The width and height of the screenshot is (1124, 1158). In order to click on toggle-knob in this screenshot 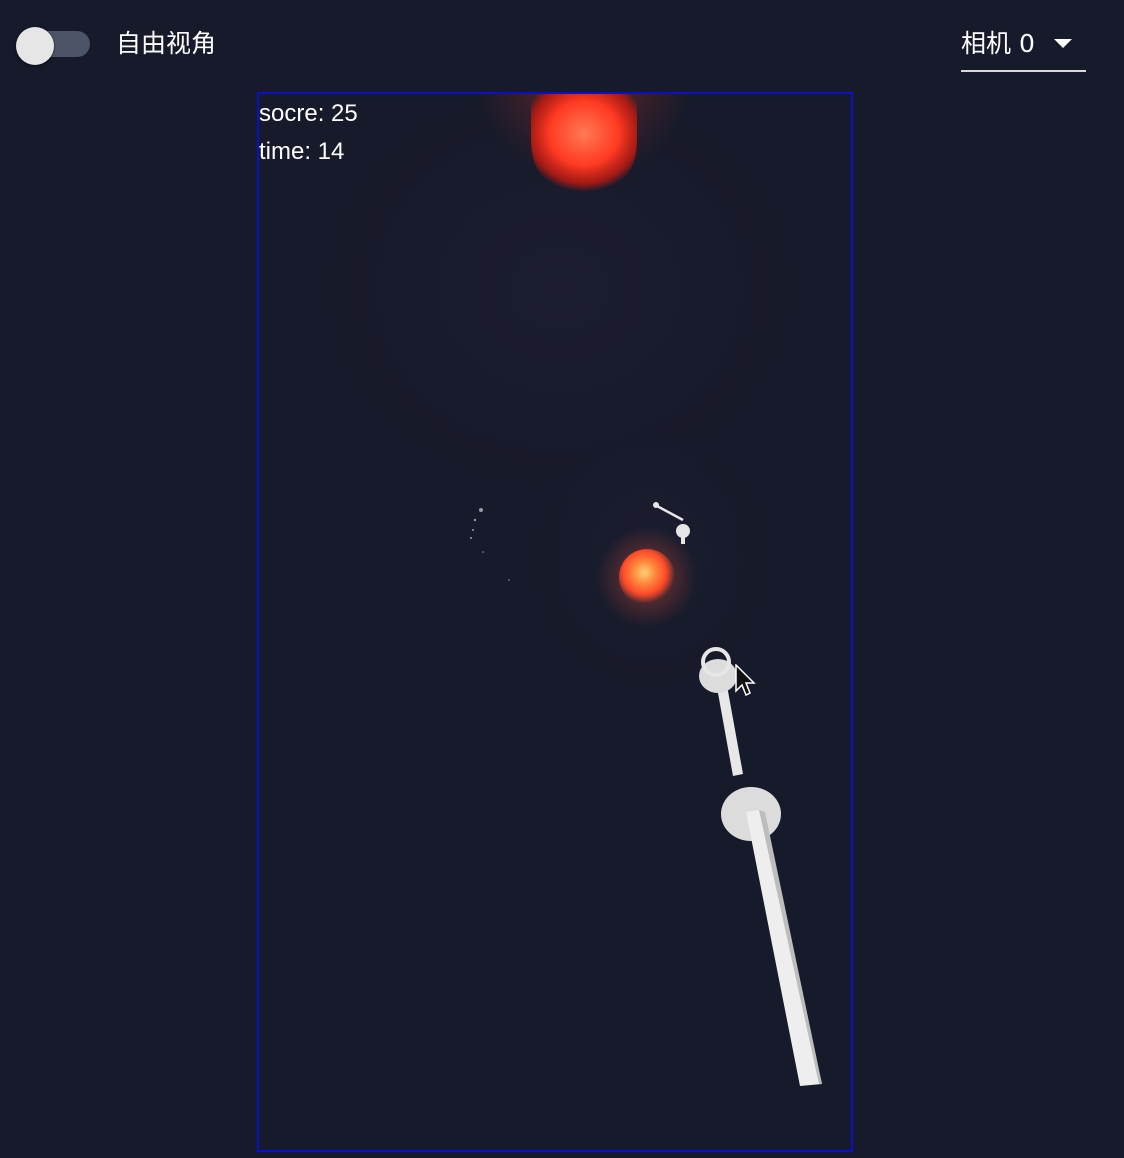, I will do `click(35, 46)`.